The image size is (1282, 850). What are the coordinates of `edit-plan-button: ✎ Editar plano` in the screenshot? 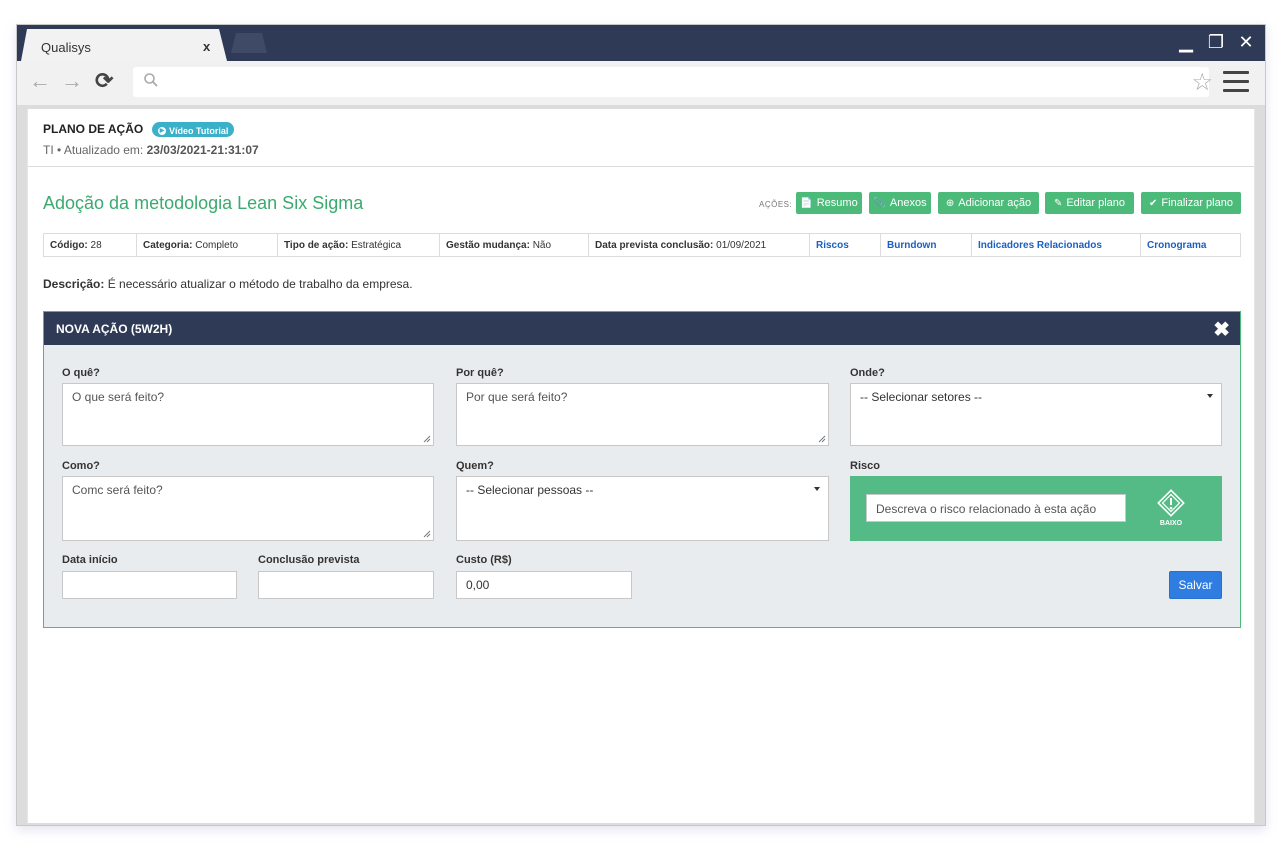 It's located at (1089, 203).